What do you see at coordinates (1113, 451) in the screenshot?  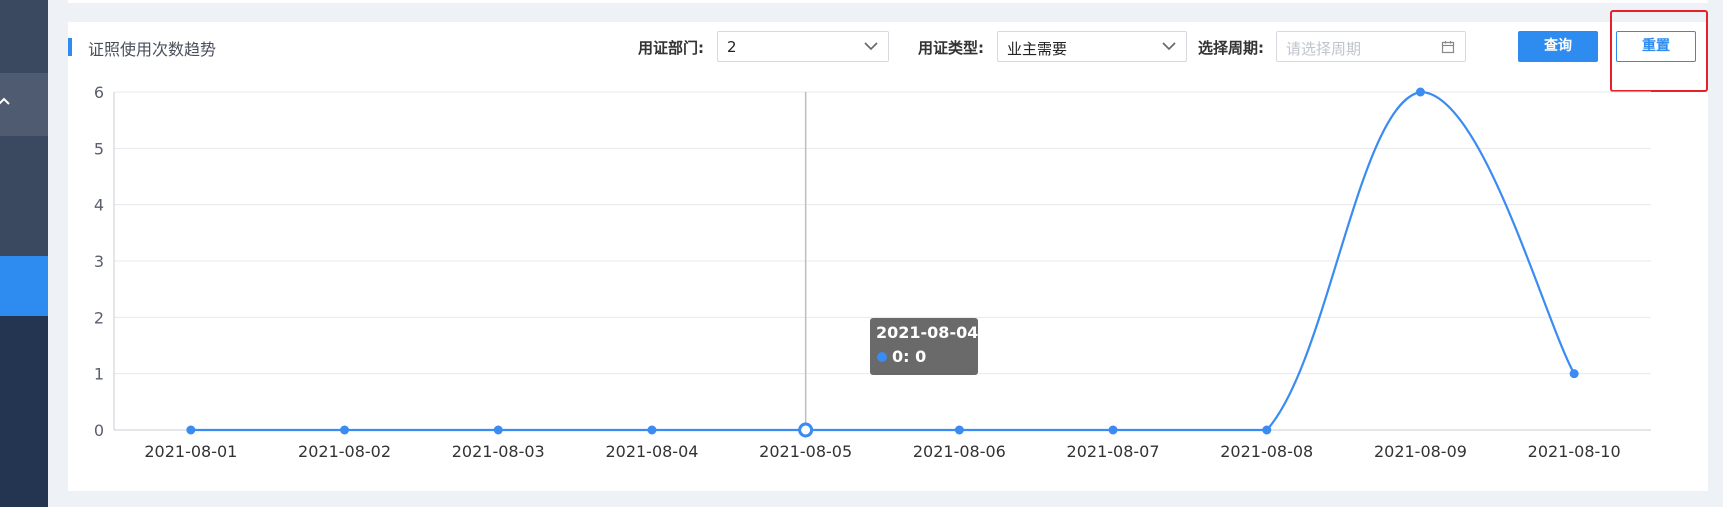 I see `x-tick-label: 2021-08-07` at bounding box center [1113, 451].